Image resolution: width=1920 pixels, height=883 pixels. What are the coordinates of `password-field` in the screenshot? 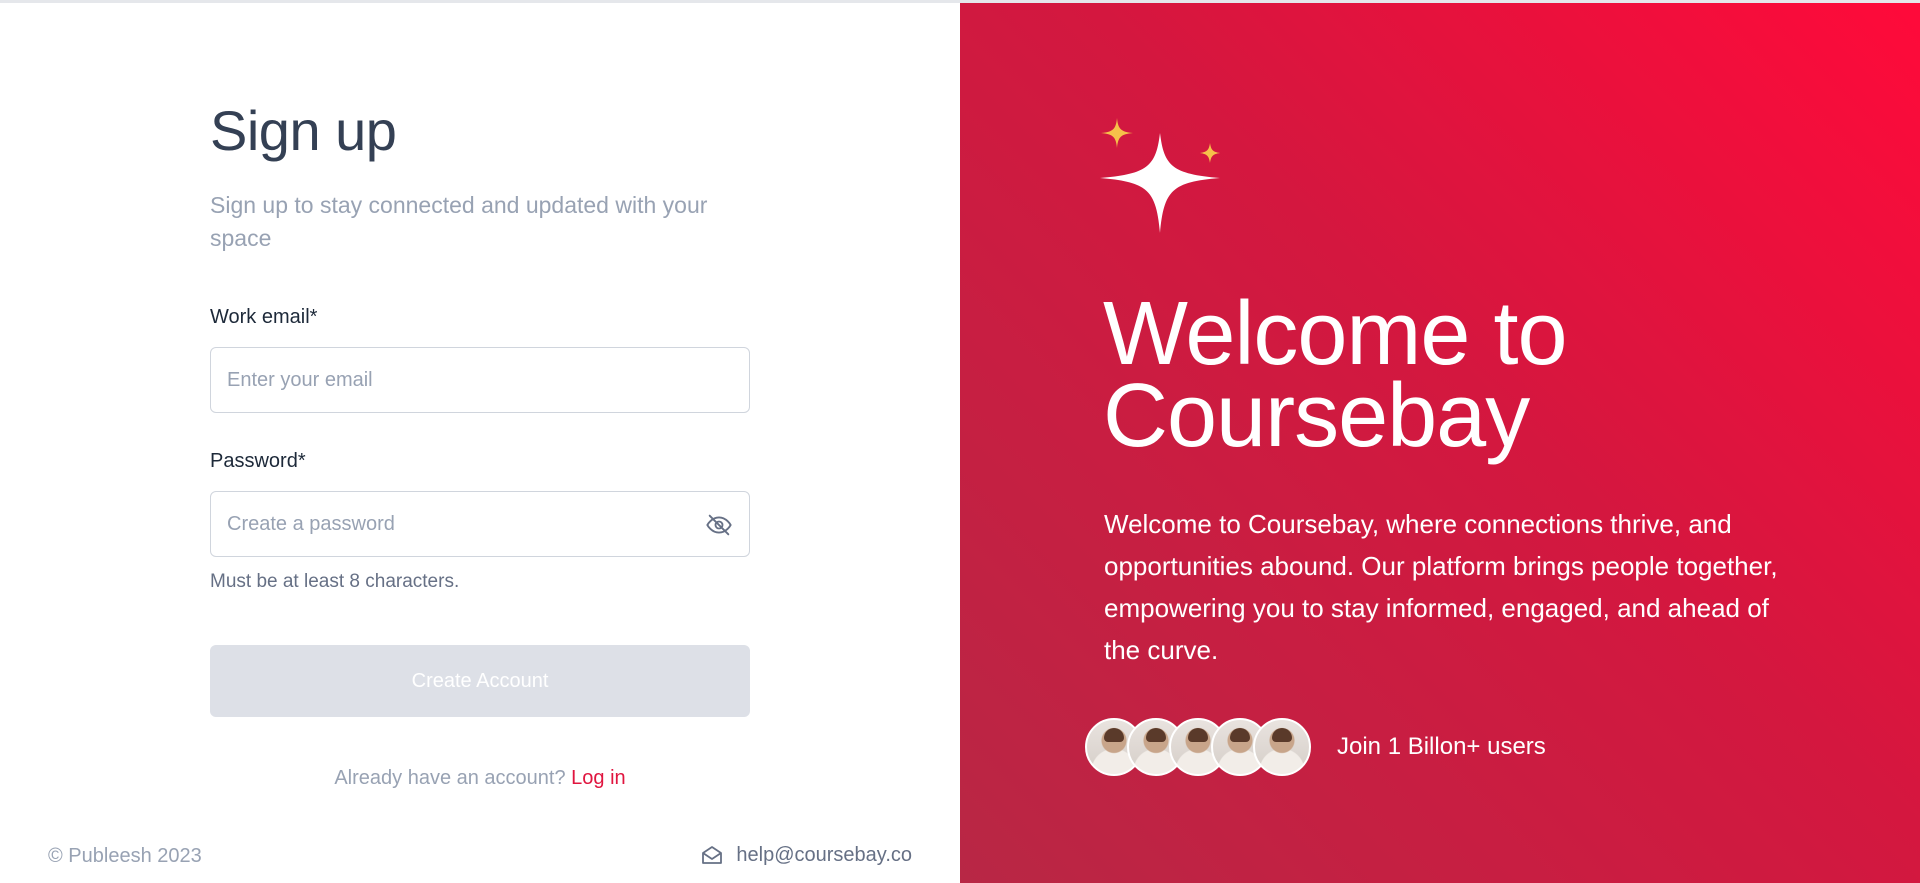 It's located at (480, 524).